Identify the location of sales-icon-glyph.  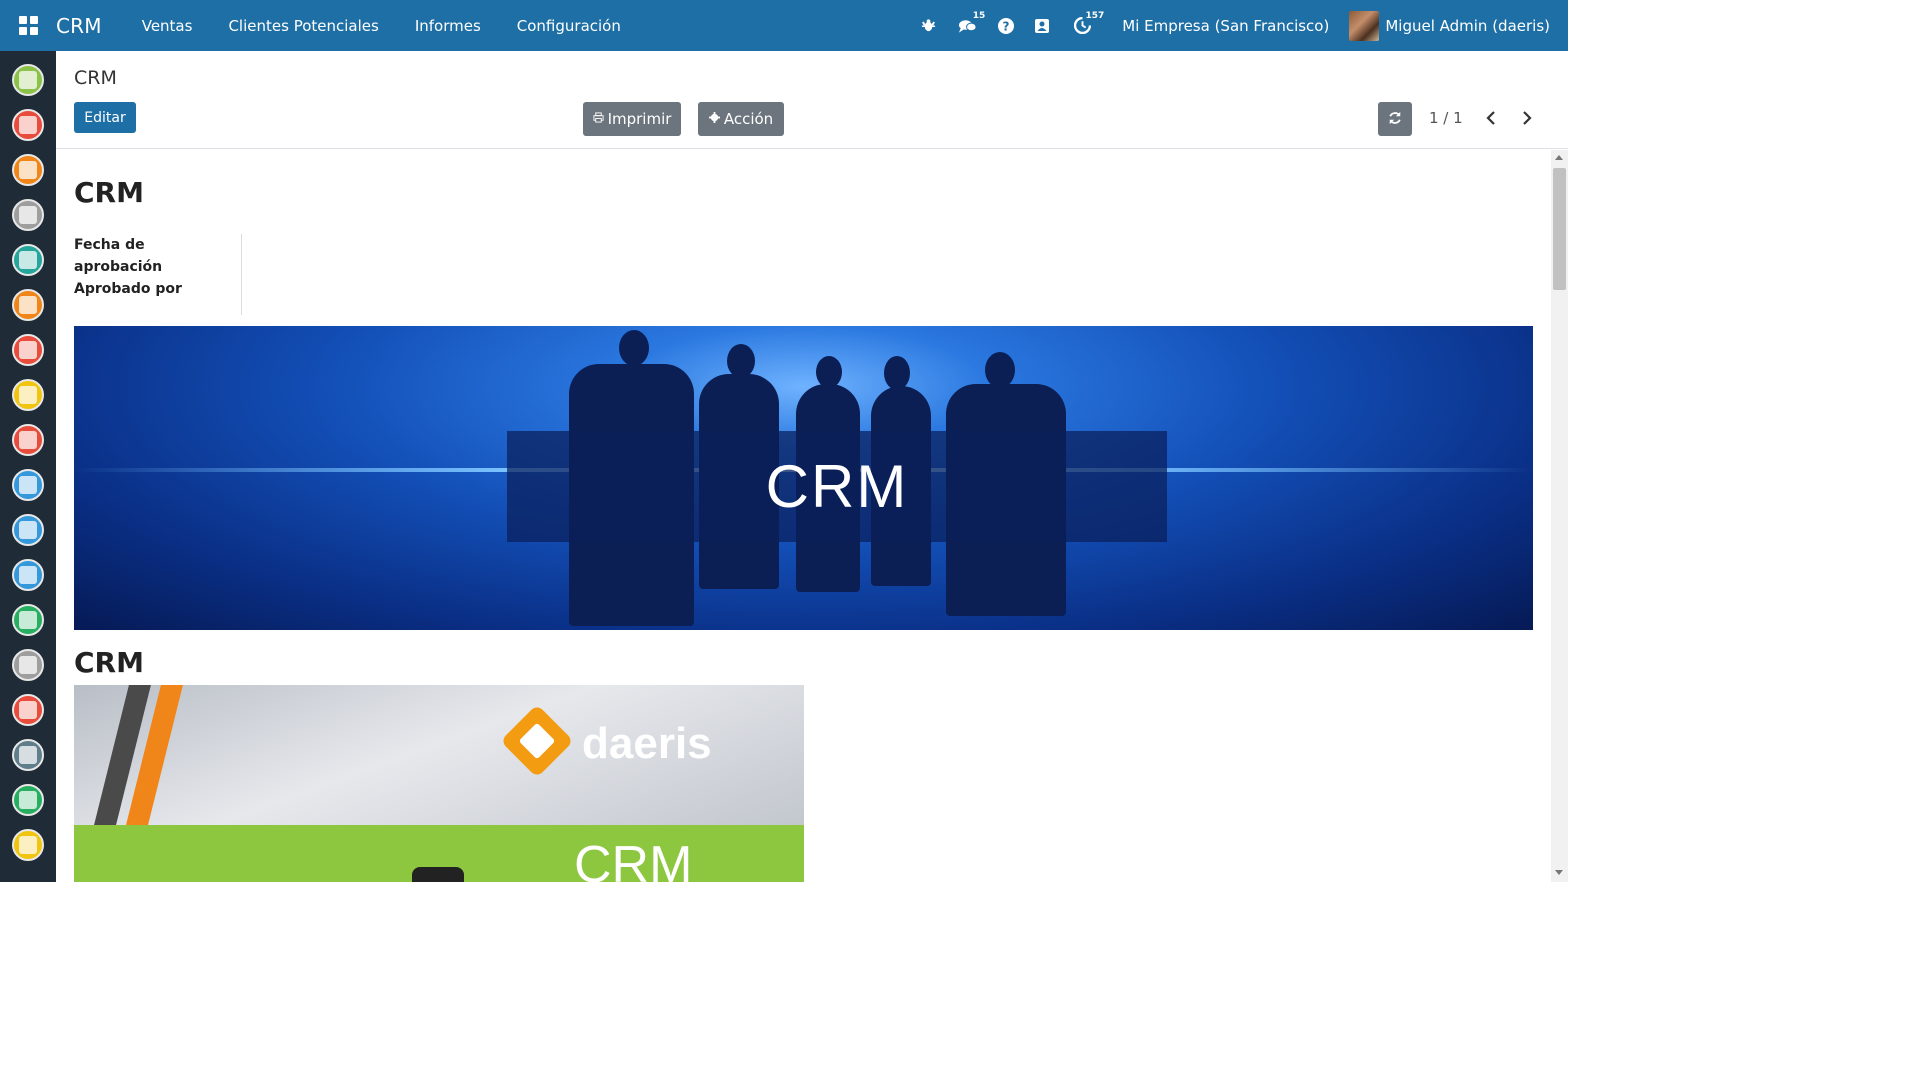
(28, 350).